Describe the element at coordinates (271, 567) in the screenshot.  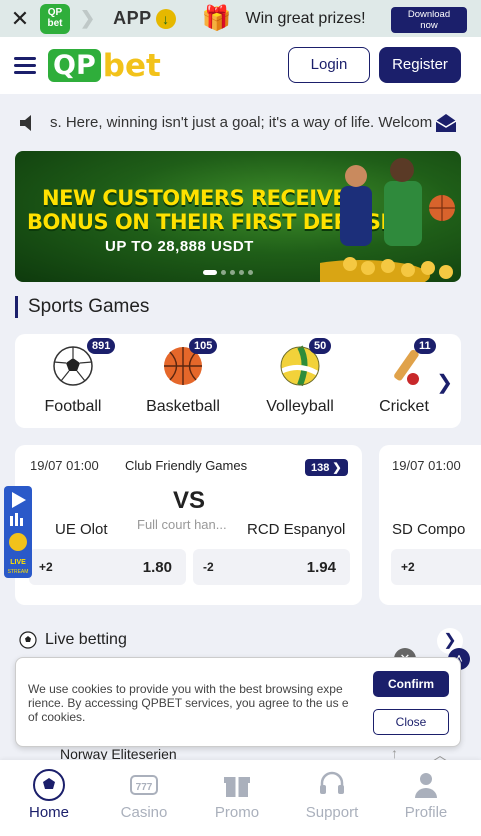
I see `odds-button-away: -2 1.94` at that location.